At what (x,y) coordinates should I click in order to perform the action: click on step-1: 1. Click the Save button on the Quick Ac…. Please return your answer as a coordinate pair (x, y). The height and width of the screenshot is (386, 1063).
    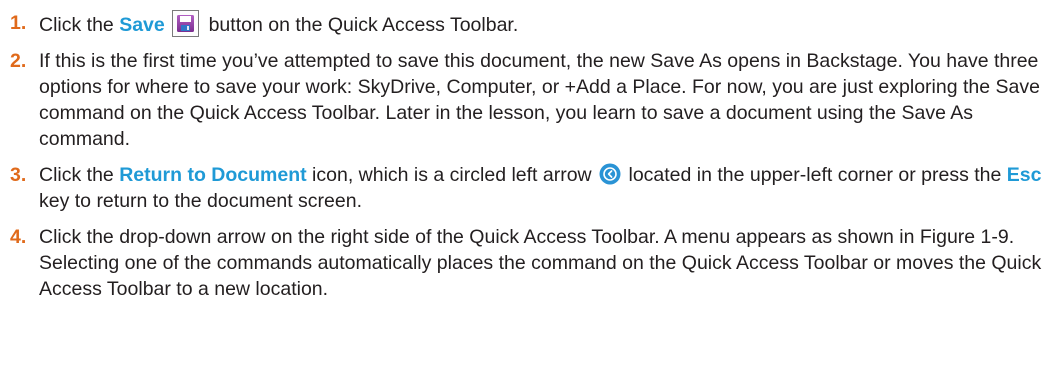
    Looking at the image, I should click on (527, 24).